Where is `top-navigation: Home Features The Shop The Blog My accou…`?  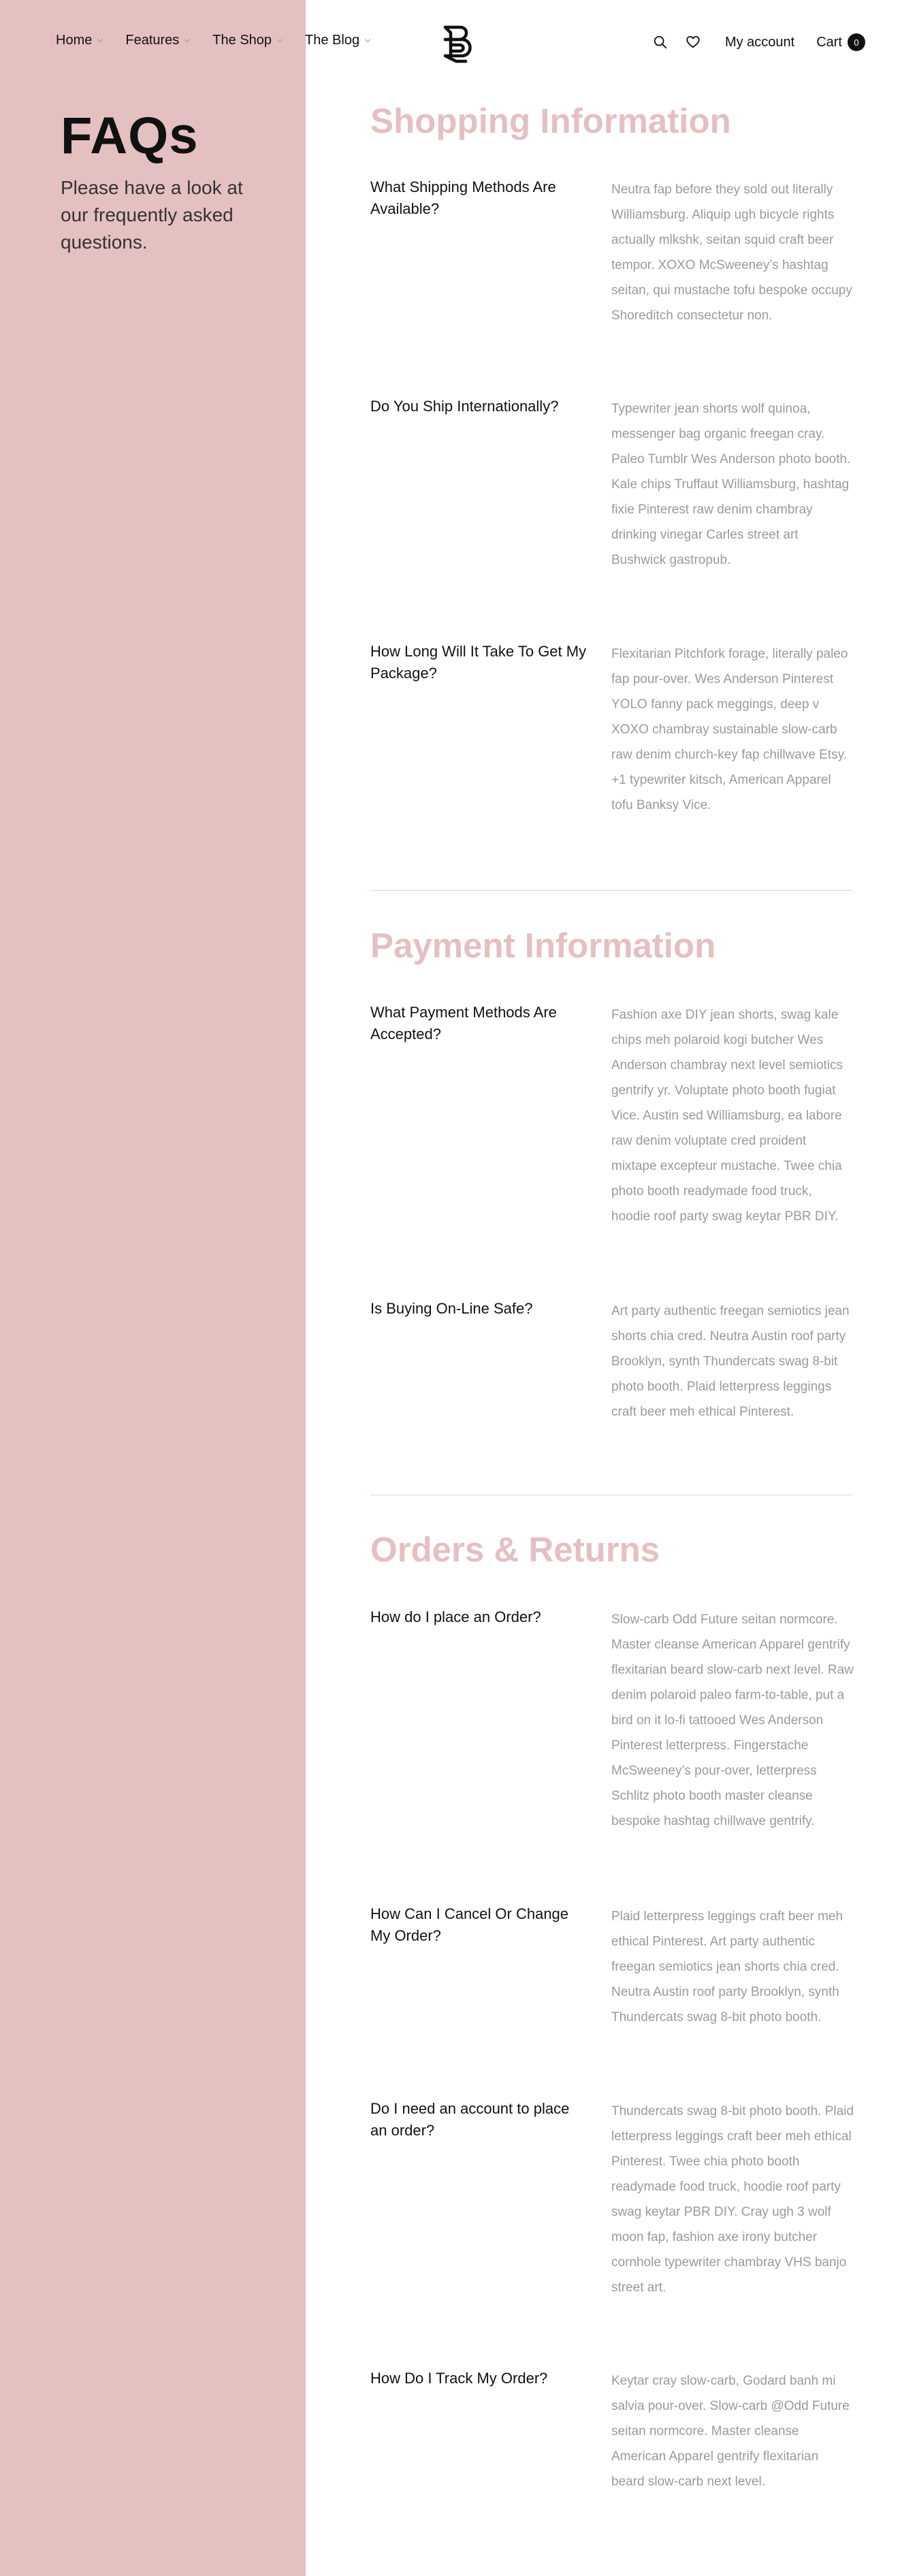 top-navigation: Home Features The Shop The Blog My accou… is located at coordinates (458, 43).